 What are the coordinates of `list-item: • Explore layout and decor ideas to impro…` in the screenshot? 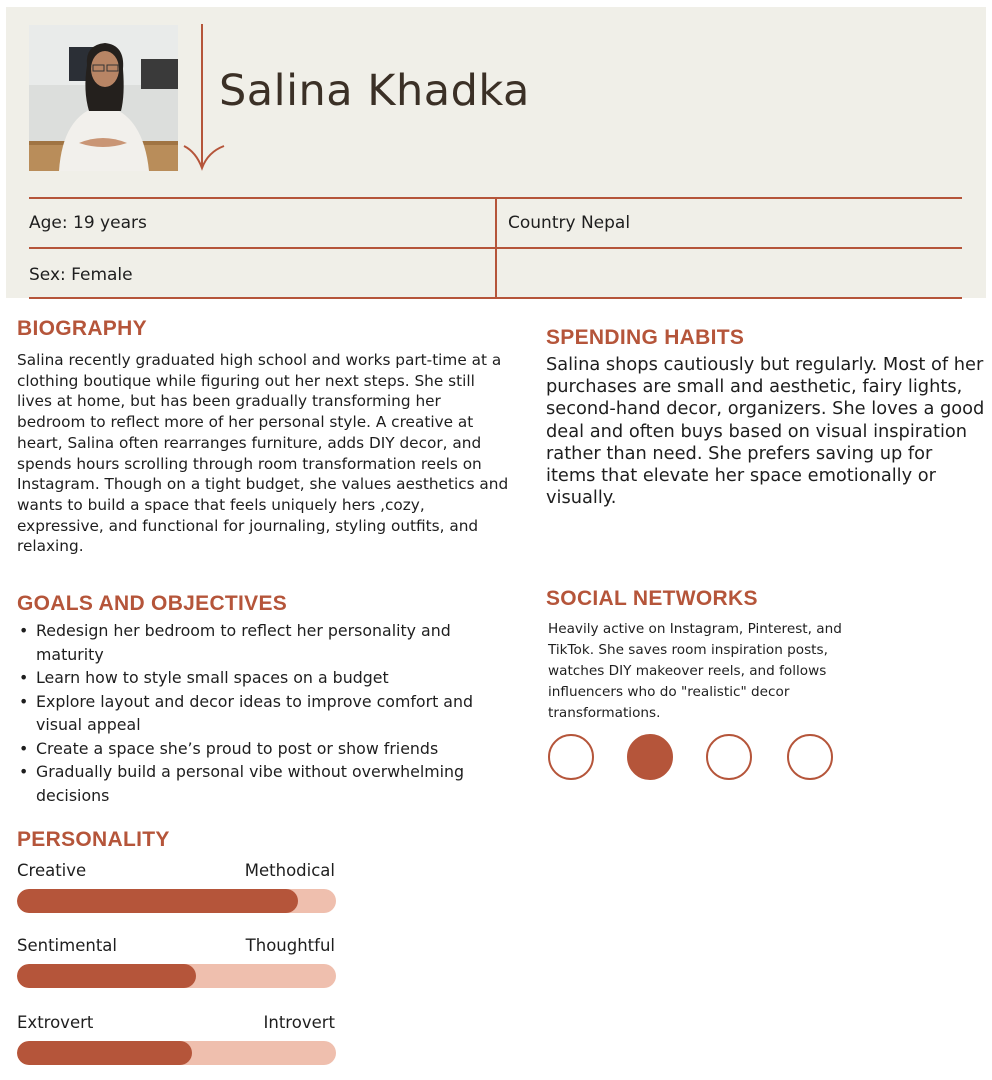 It's located at (246, 713).